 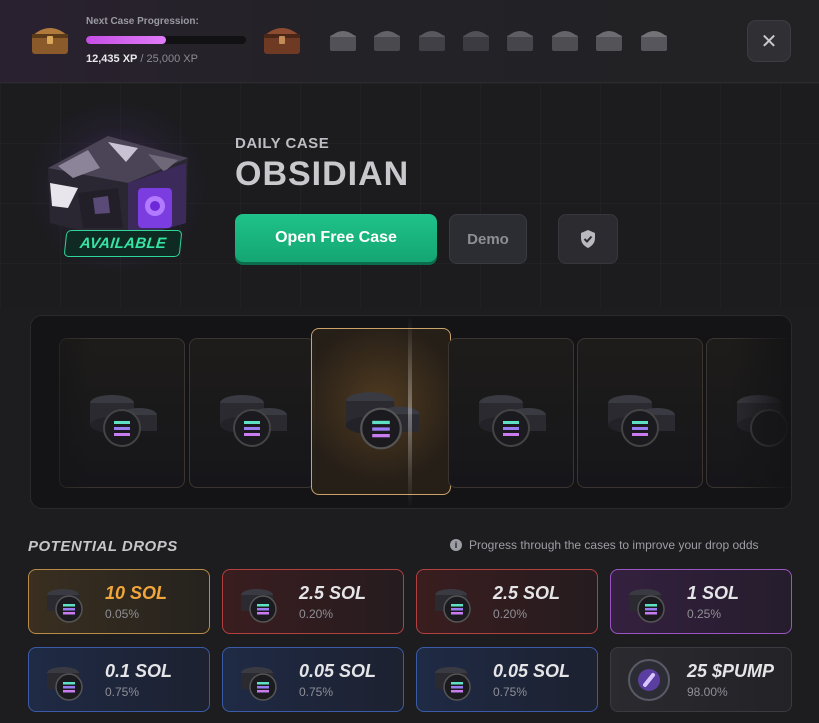 What do you see at coordinates (649, 680) in the screenshot?
I see `pump-token-icon` at bounding box center [649, 680].